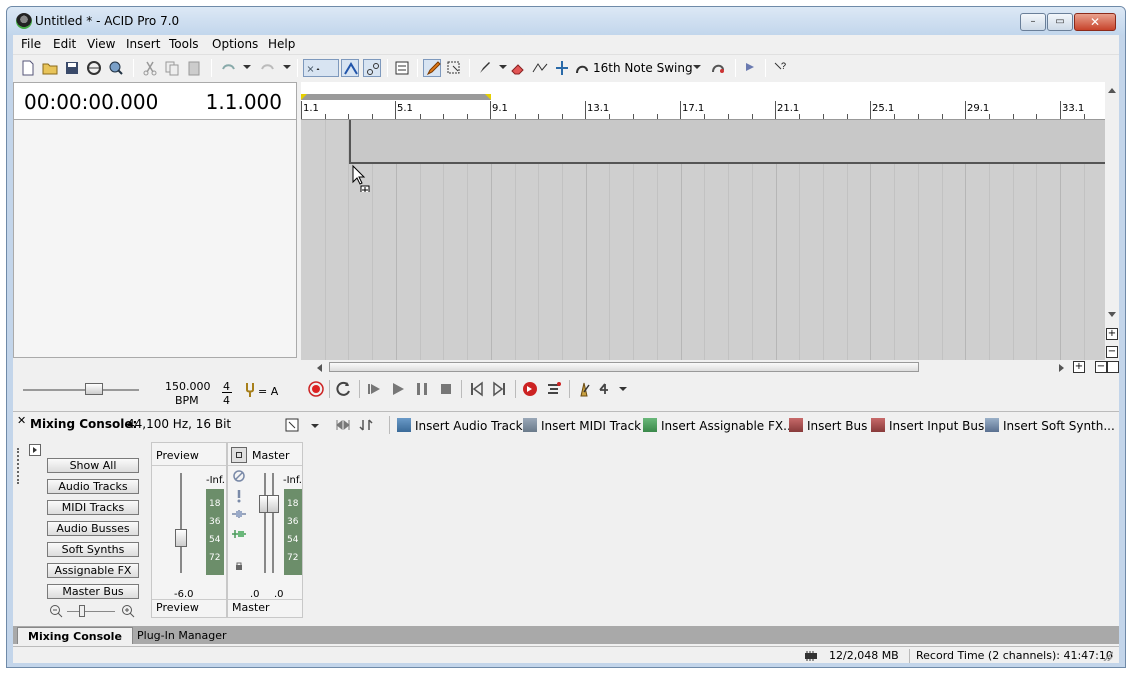 The image size is (1133, 677). What do you see at coordinates (19, 466) in the screenshot?
I see `panel-grip` at bounding box center [19, 466].